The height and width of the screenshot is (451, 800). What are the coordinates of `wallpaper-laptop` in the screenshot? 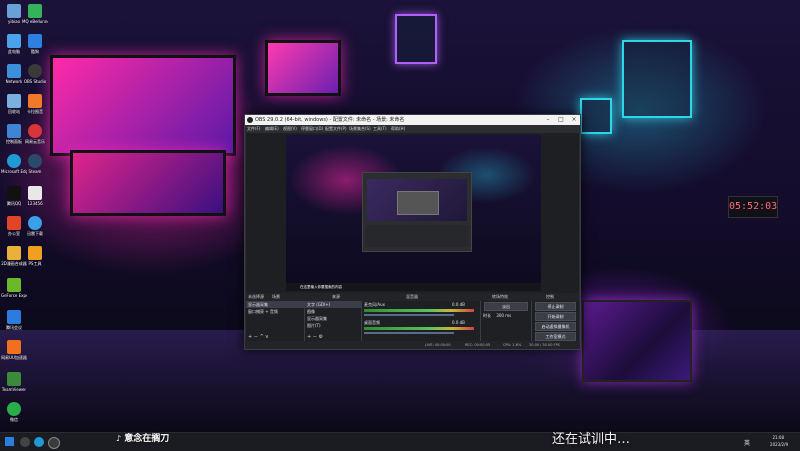 It's located at (637, 341).